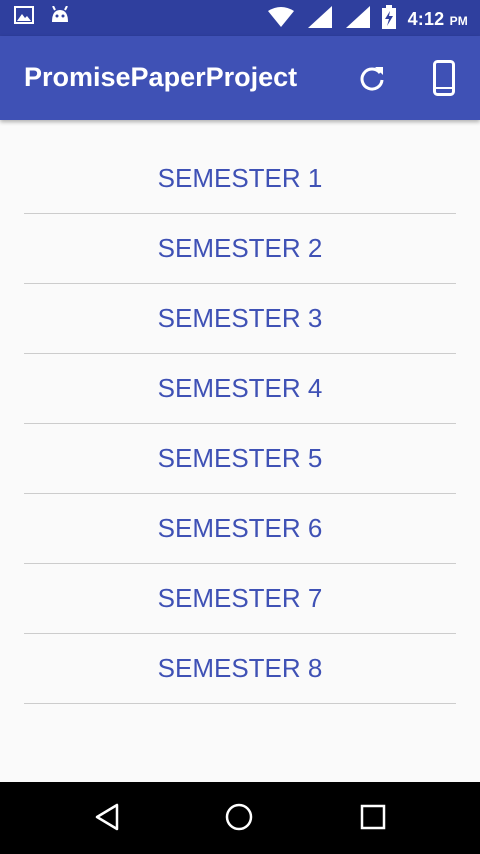 The height and width of the screenshot is (854, 480). I want to click on list-item: SEMESTER 6, so click(240, 529).